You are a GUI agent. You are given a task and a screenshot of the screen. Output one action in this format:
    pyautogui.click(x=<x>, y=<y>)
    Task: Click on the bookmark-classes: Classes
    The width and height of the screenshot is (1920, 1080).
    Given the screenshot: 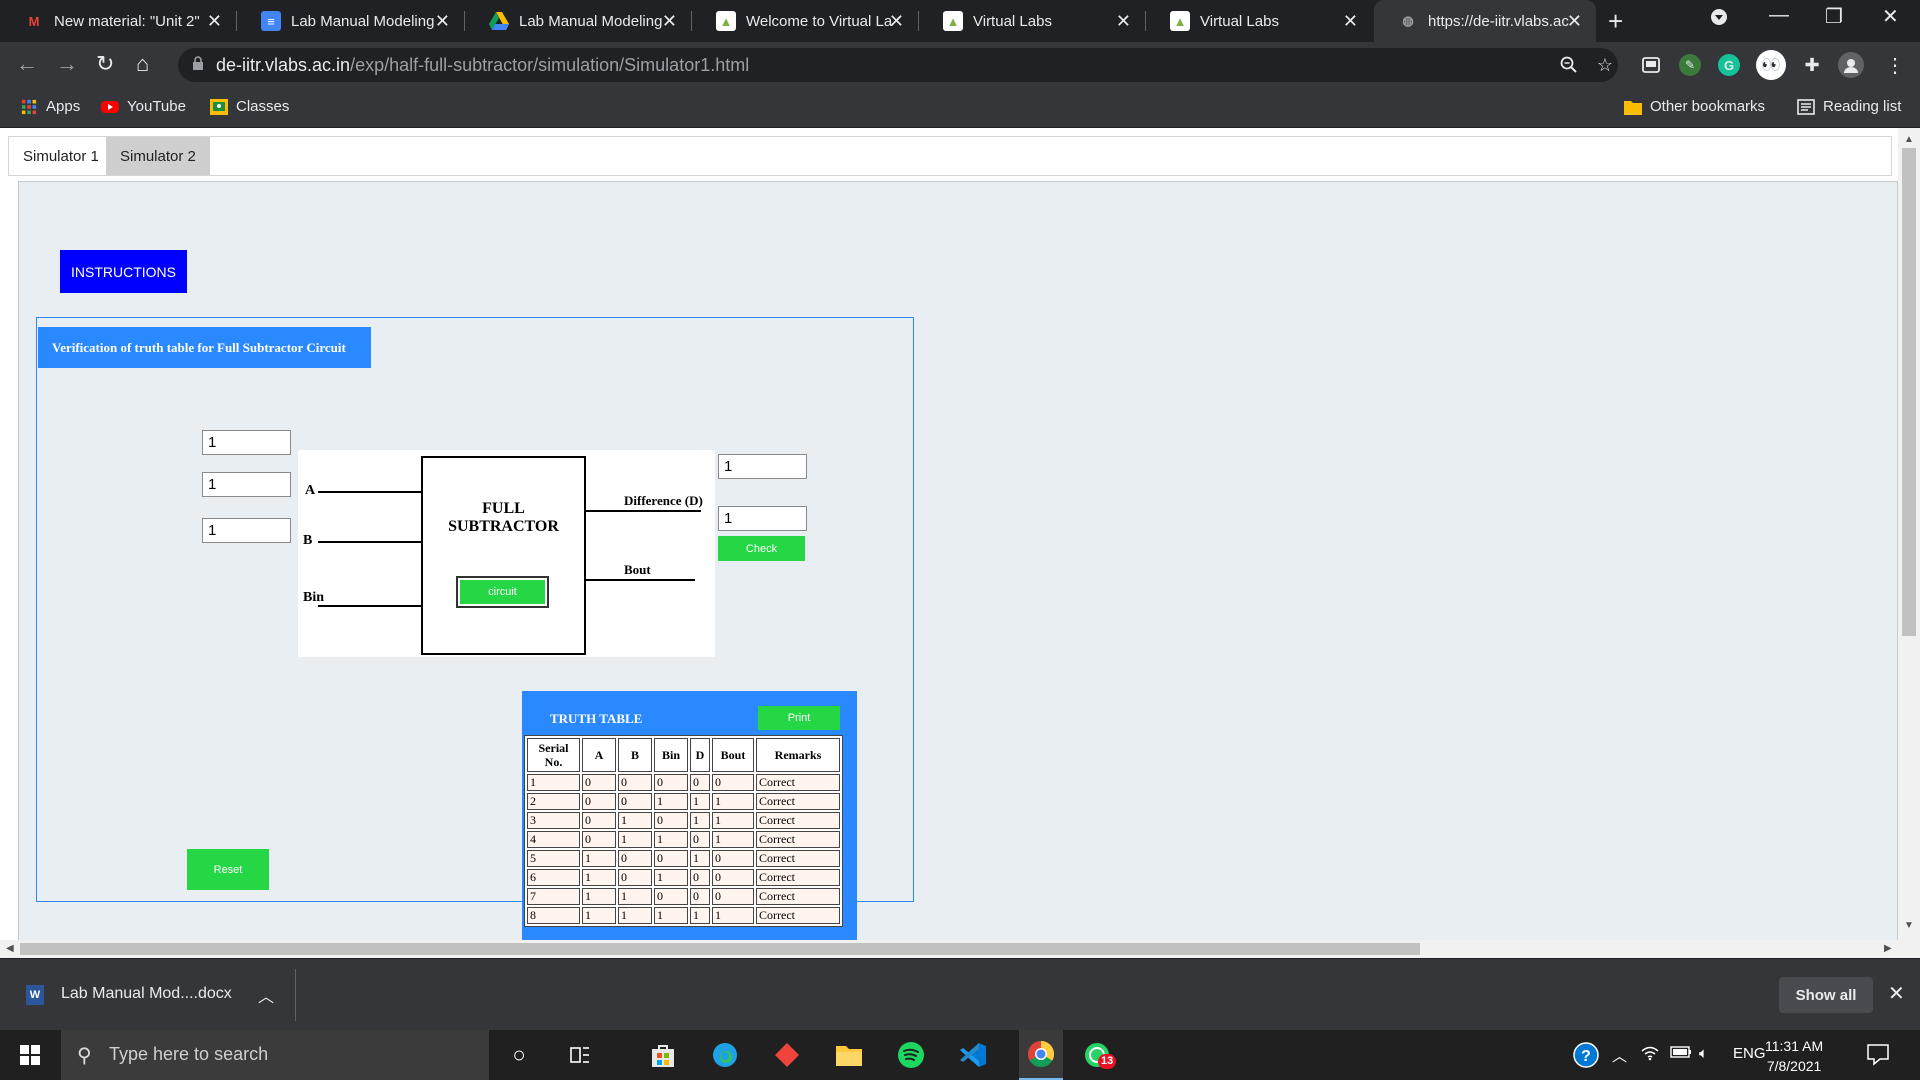 What is the action you would take?
    pyautogui.click(x=249, y=106)
    